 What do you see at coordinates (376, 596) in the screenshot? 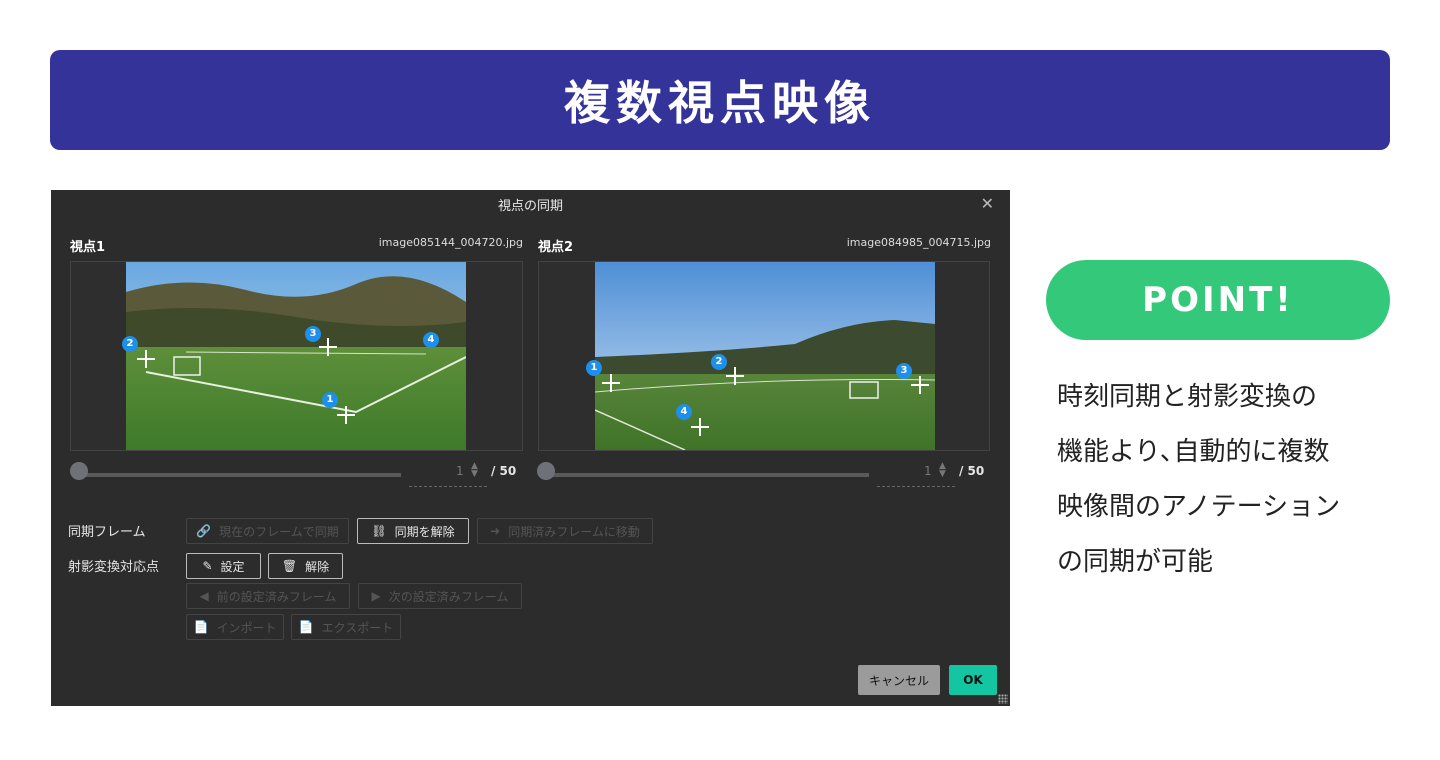
I see `arrow-right-icon: ▶` at bounding box center [376, 596].